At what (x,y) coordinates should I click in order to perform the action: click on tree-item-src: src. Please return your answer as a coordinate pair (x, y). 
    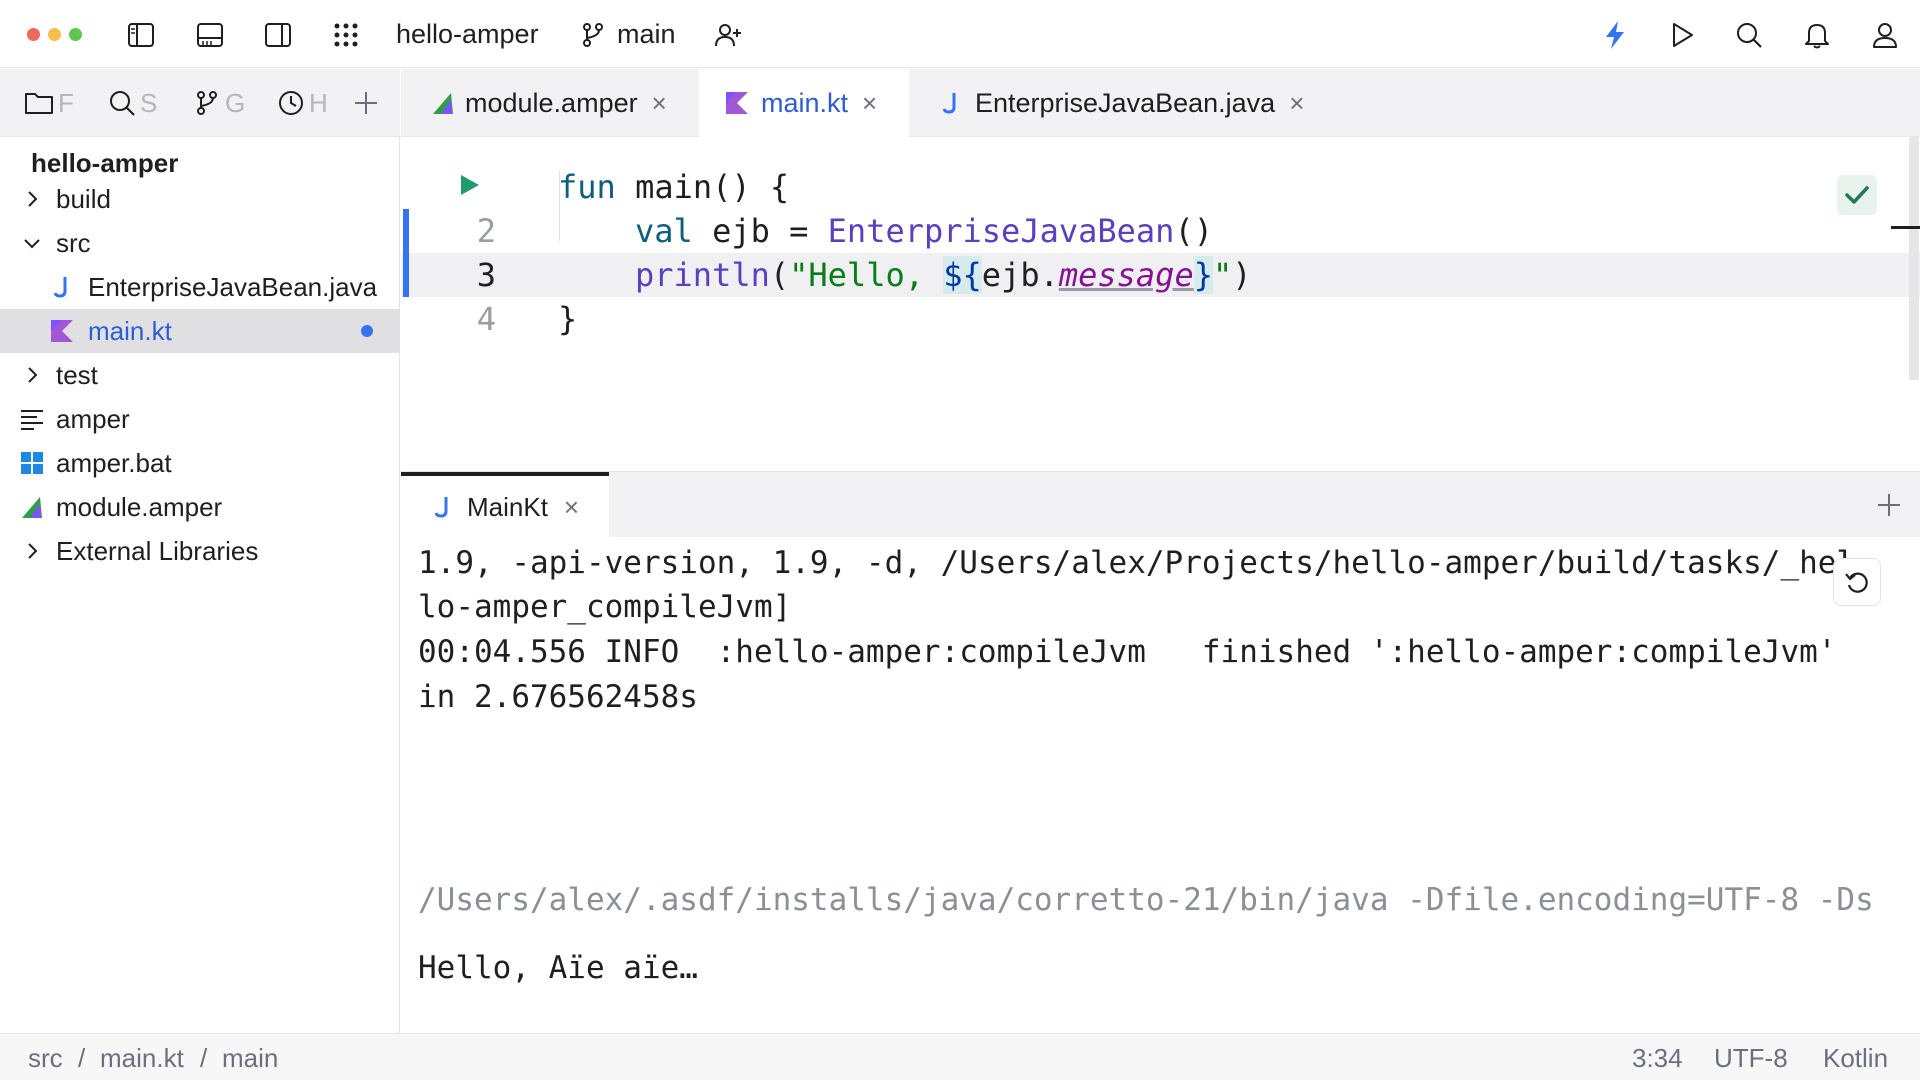
    Looking at the image, I should click on (200, 243).